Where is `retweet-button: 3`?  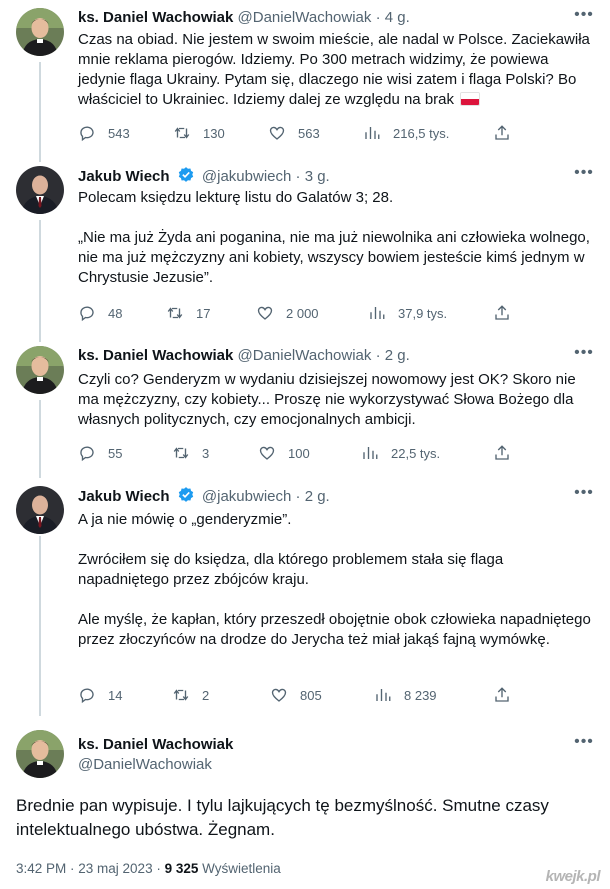 retweet-button: 3 is located at coordinates (190, 453).